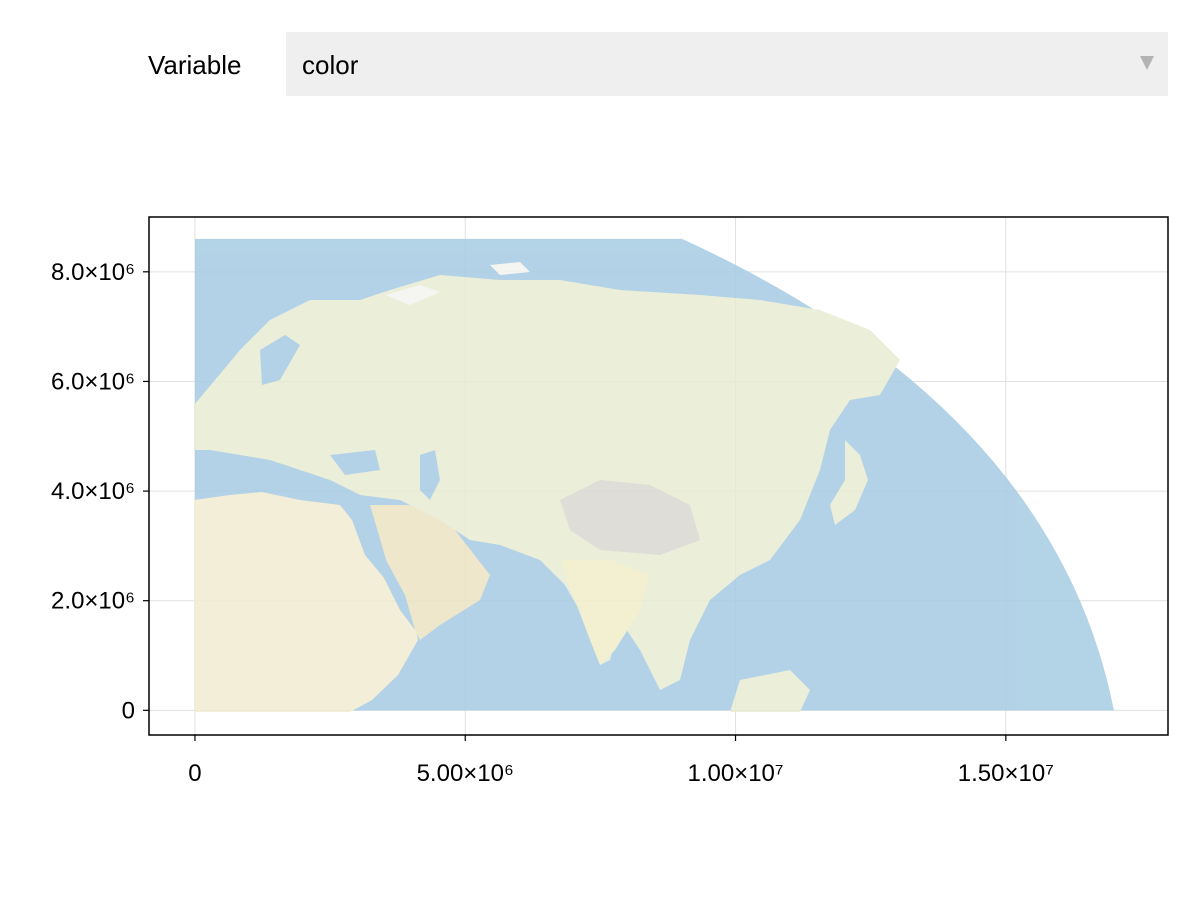 This screenshot has width=1200, height=900. I want to click on x-tick-label: 1.00×10⁷, so click(735, 773).